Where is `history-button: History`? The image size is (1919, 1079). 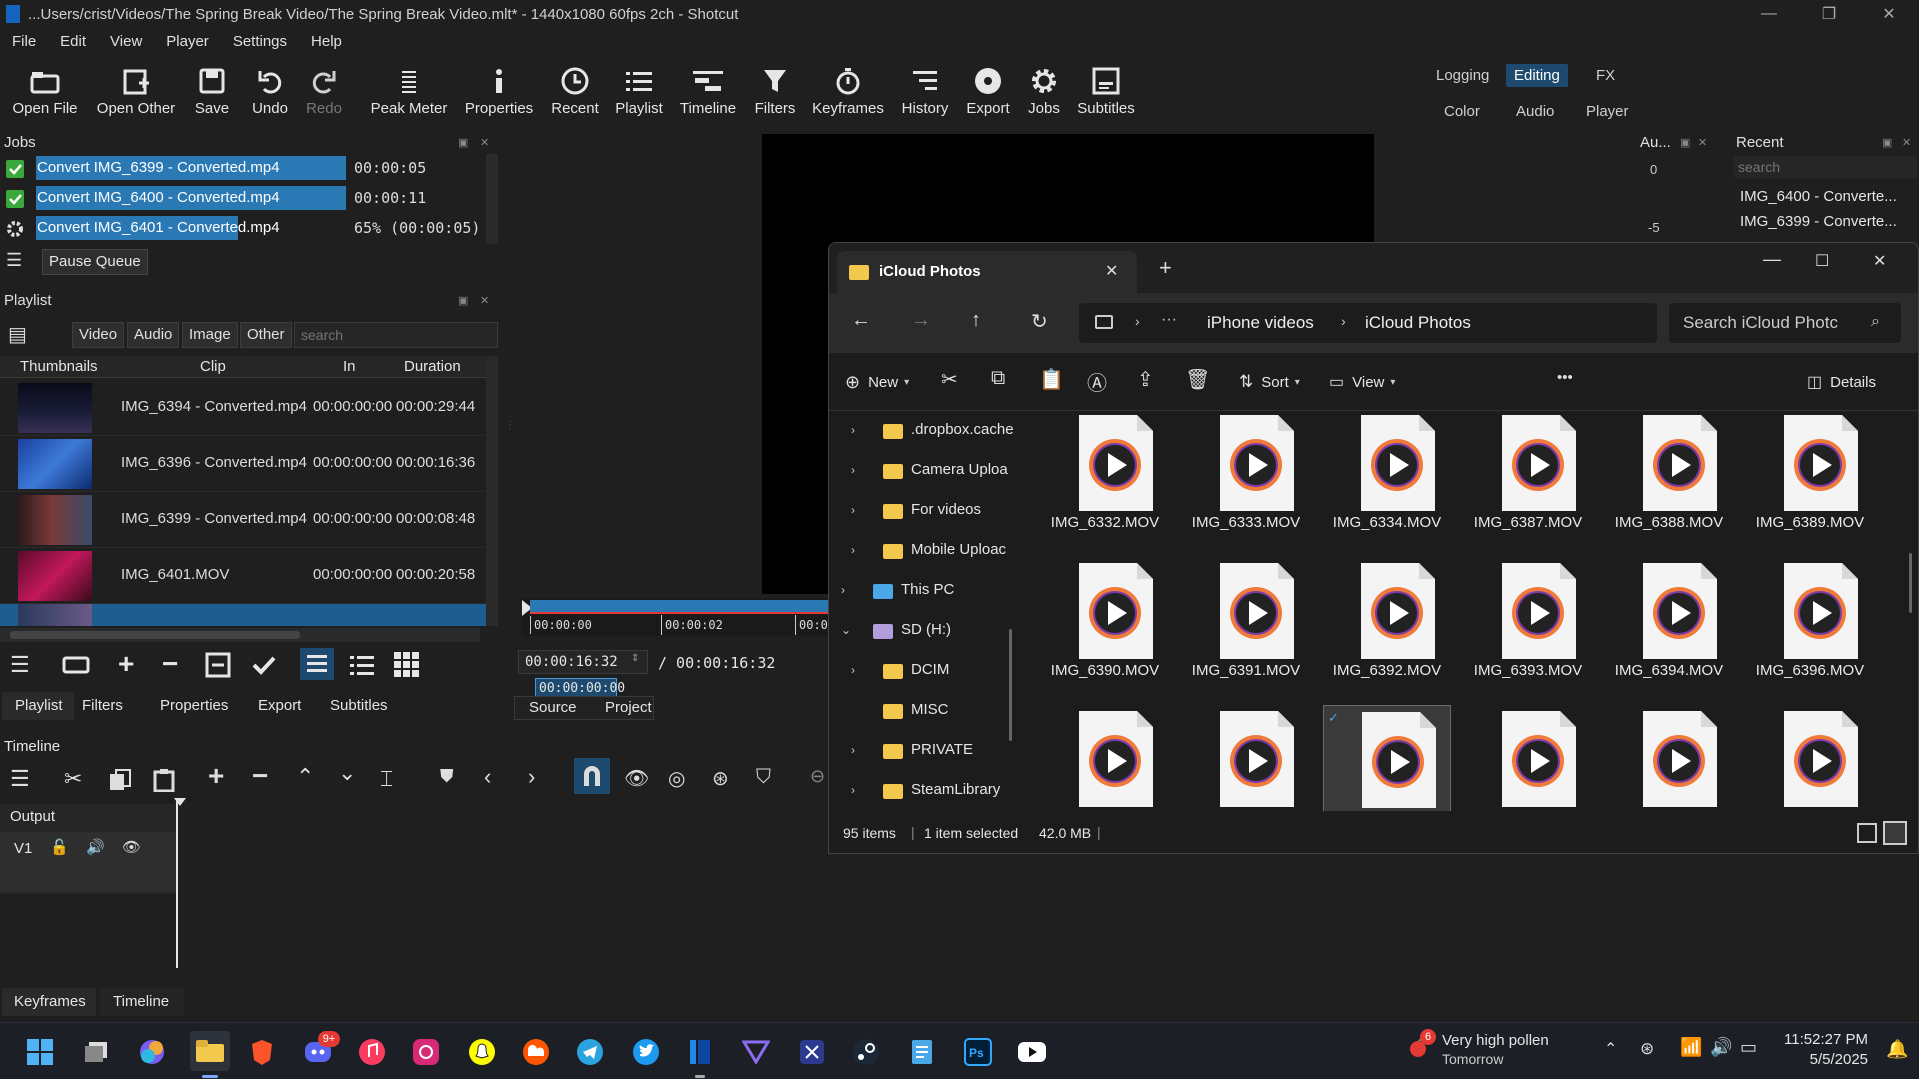 history-button: History is located at coordinates (925, 92).